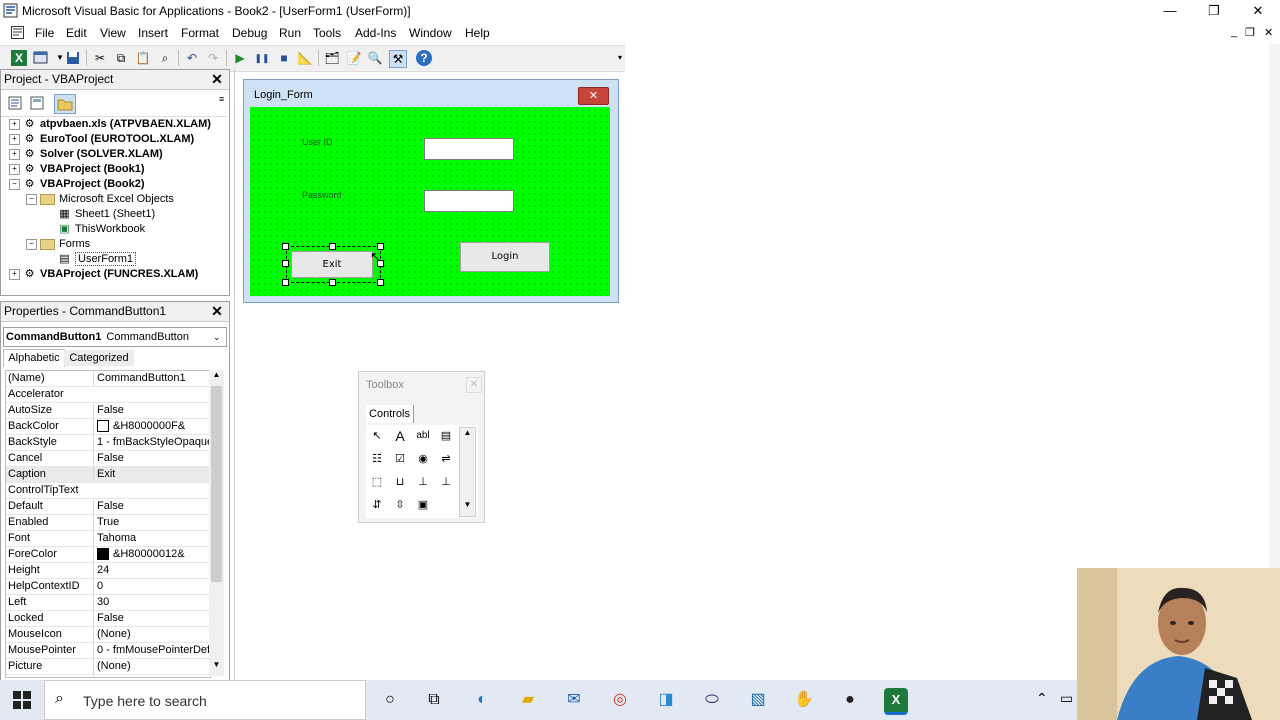 Image resolution: width=1280 pixels, height=720 pixels. What do you see at coordinates (200, 33) in the screenshot?
I see `menu-format: Format` at bounding box center [200, 33].